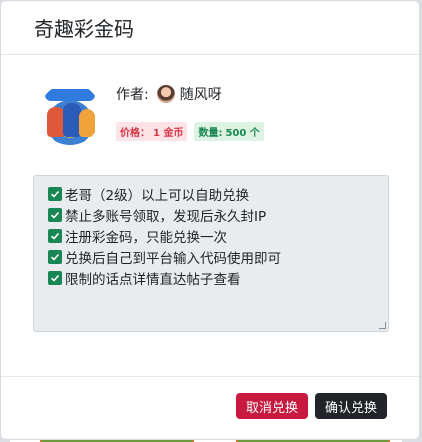 The height and width of the screenshot is (442, 422). I want to click on price-badge: 价格： 1 金币, so click(152, 131).